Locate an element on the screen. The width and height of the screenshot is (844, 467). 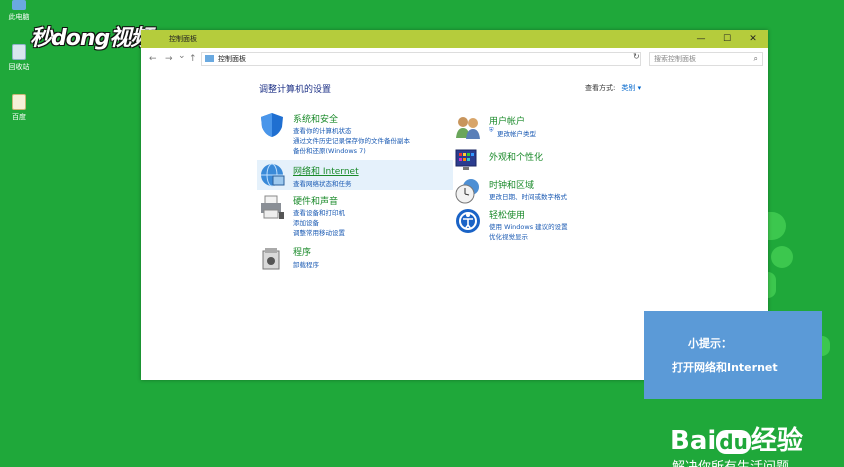
computer-icon is located at coordinates (19, 5).